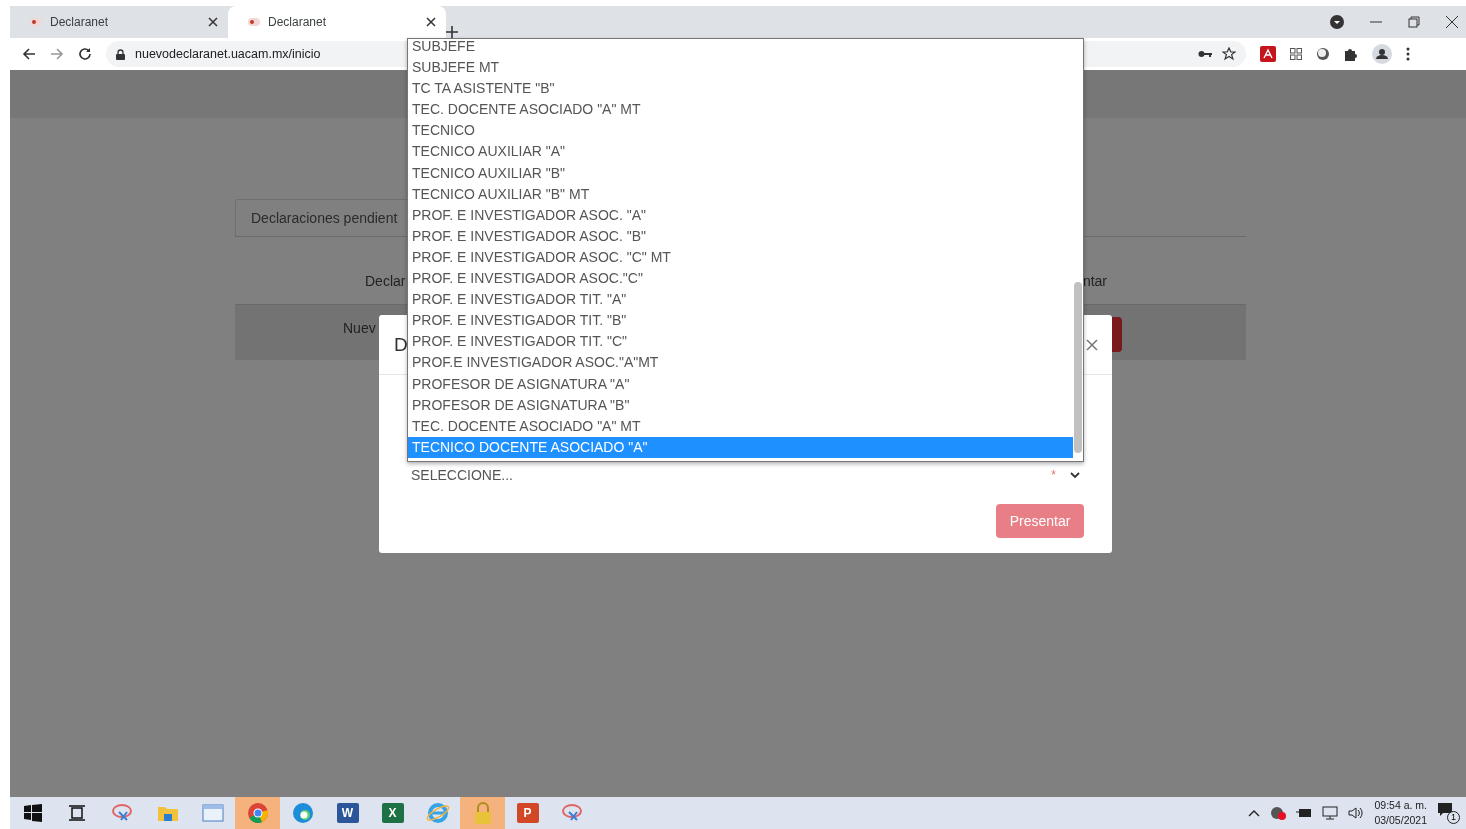 The image size is (1466, 829). I want to click on dropdown-option: PROF. E INVESTIGADOR ASOC."C", so click(740, 279).